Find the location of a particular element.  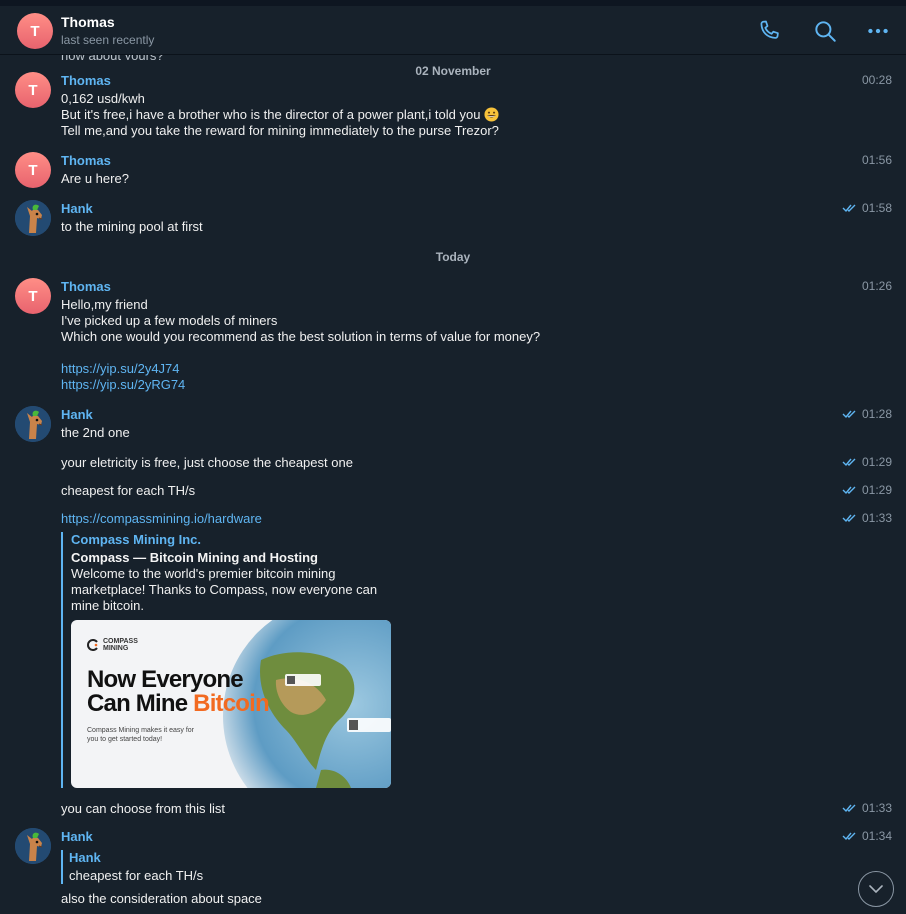

message-link: https://yip.su/2yRG74 is located at coordinates (123, 385).